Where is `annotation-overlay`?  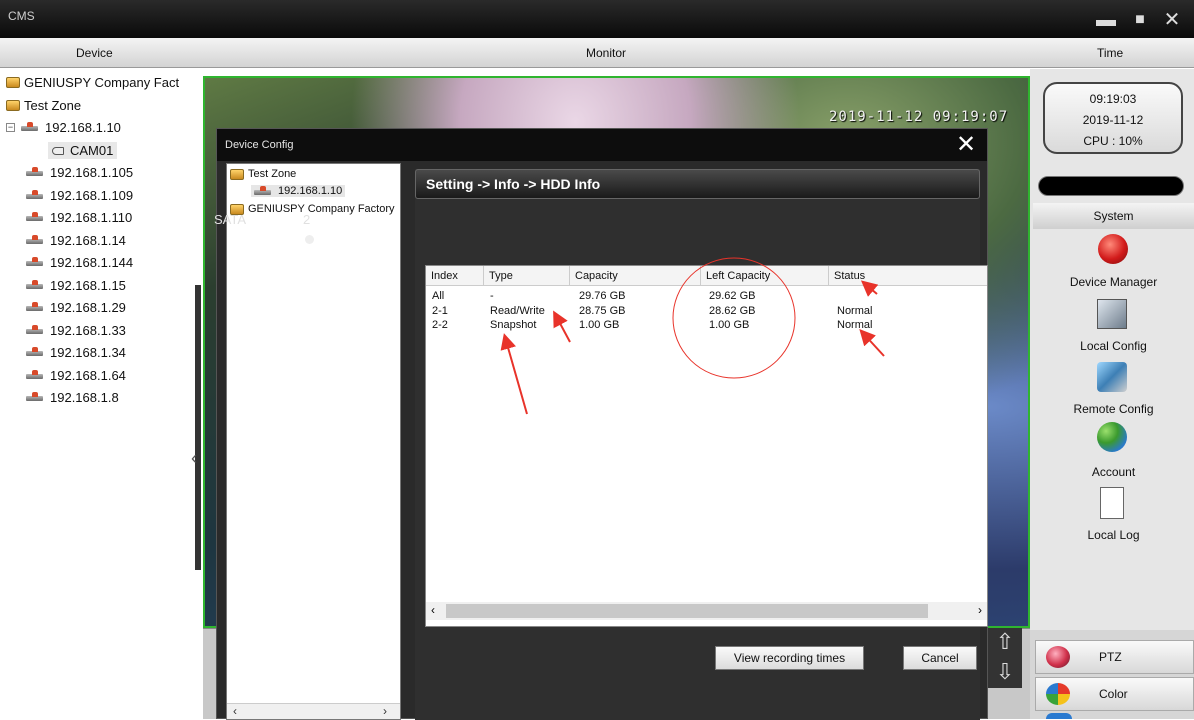 annotation-overlay is located at coordinates (692, 336).